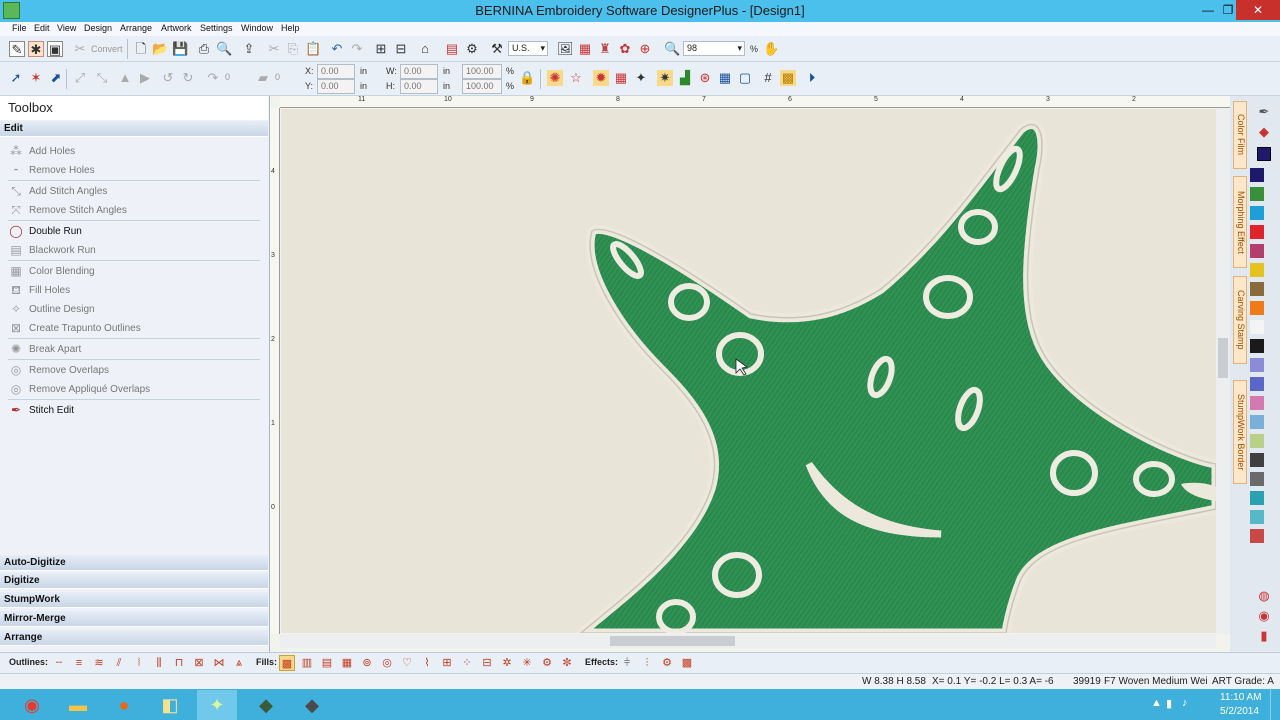 This screenshot has height=720, width=1280. Describe the element at coordinates (139, 663) in the screenshot. I see `zigzag-icon: ⦚` at that location.